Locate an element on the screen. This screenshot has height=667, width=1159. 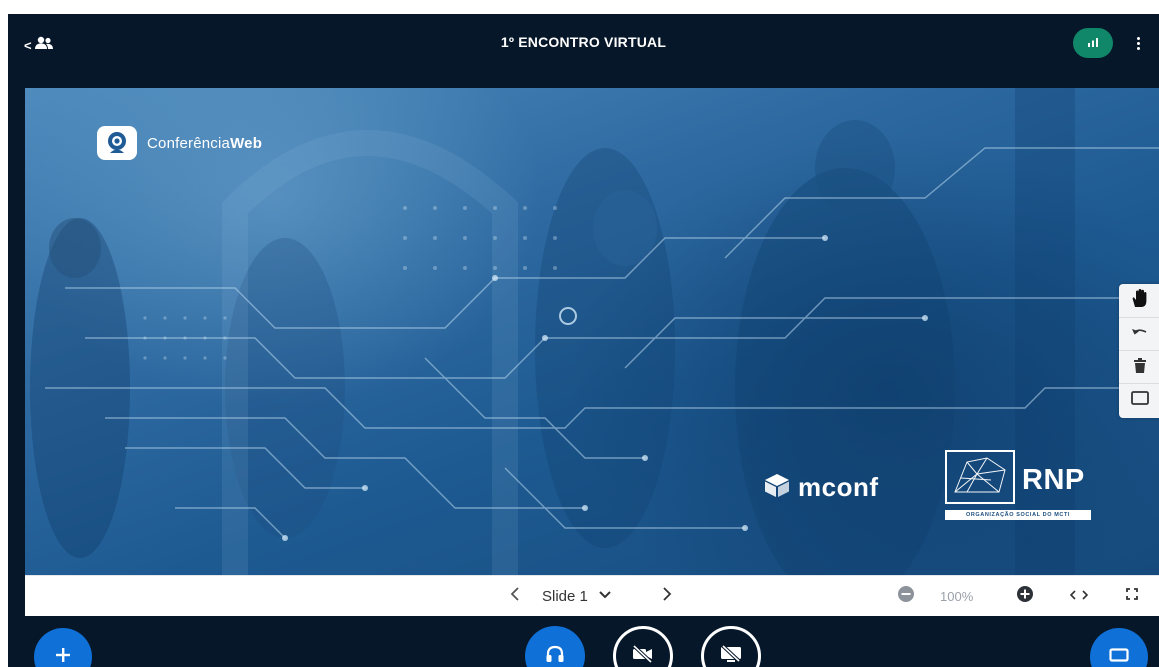
rnp-wordmark: RNP is located at coordinates (1053, 480).